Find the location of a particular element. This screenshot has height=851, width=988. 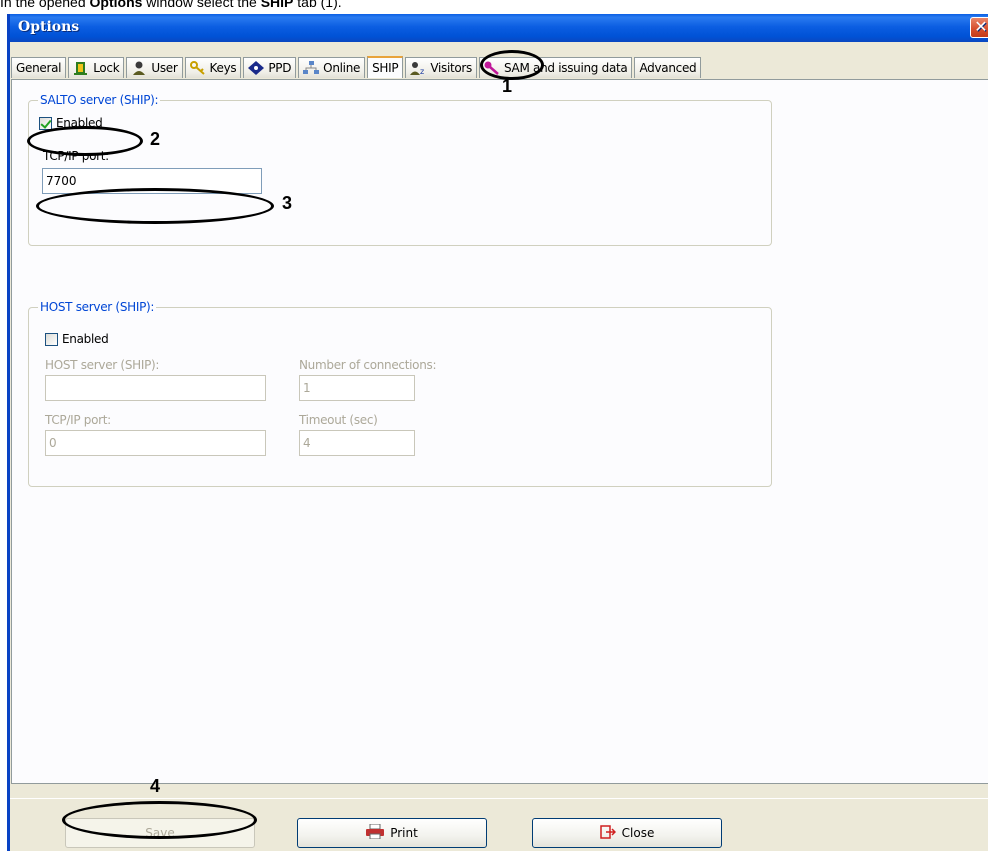

annotation-number-2: 2 is located at coordinates (155, 139).